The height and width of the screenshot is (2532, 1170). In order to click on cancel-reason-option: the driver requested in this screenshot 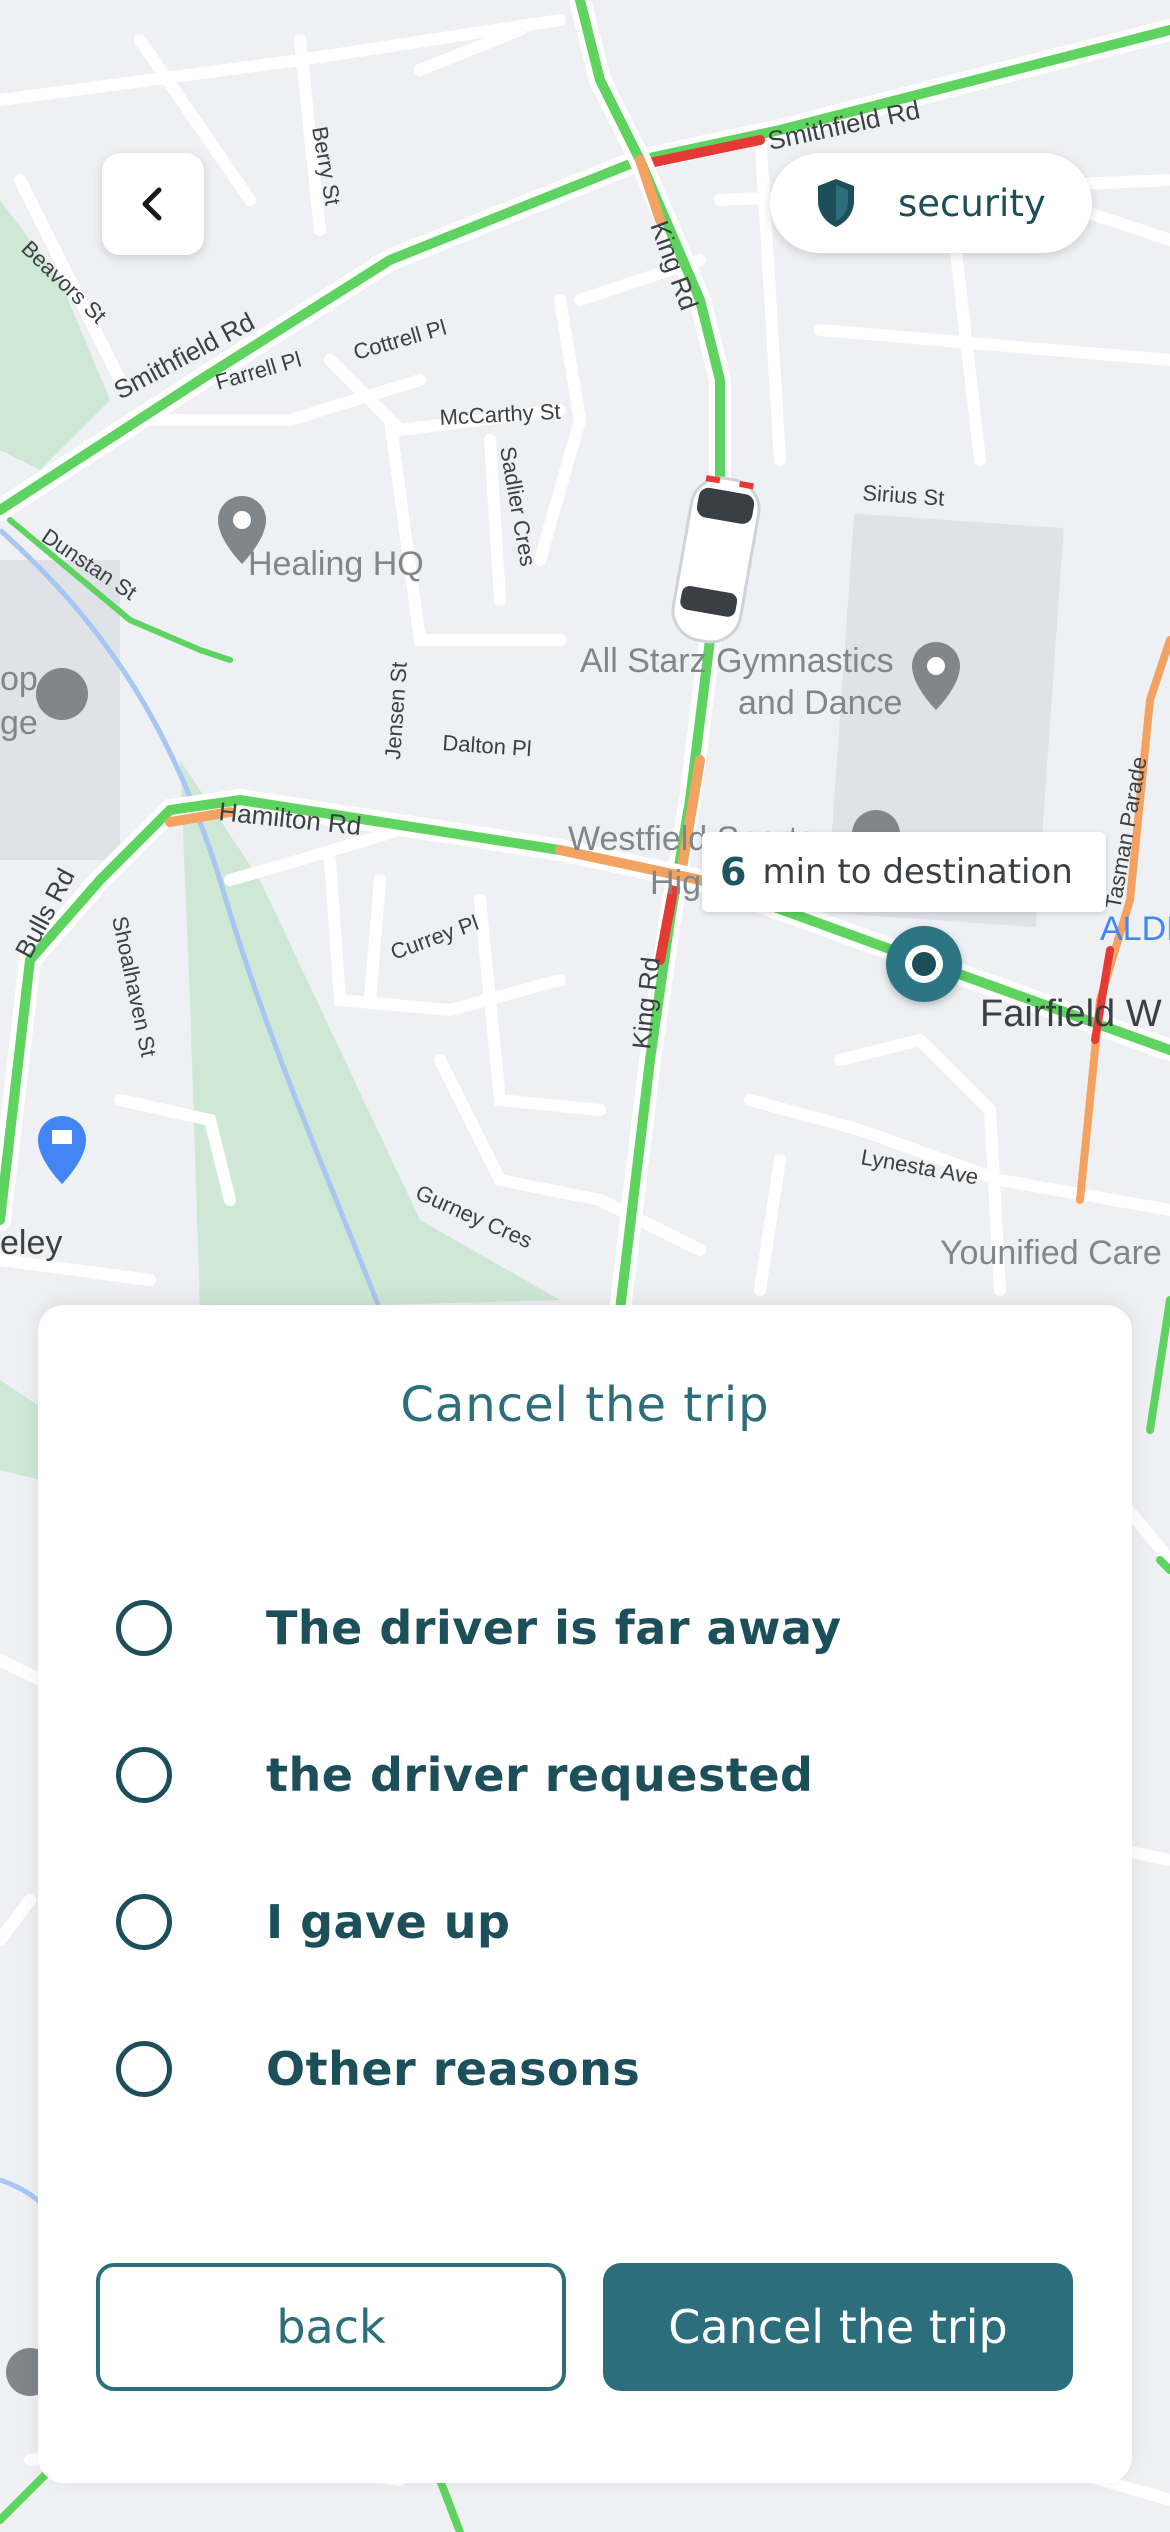, I will do `click(566, 1775)`.